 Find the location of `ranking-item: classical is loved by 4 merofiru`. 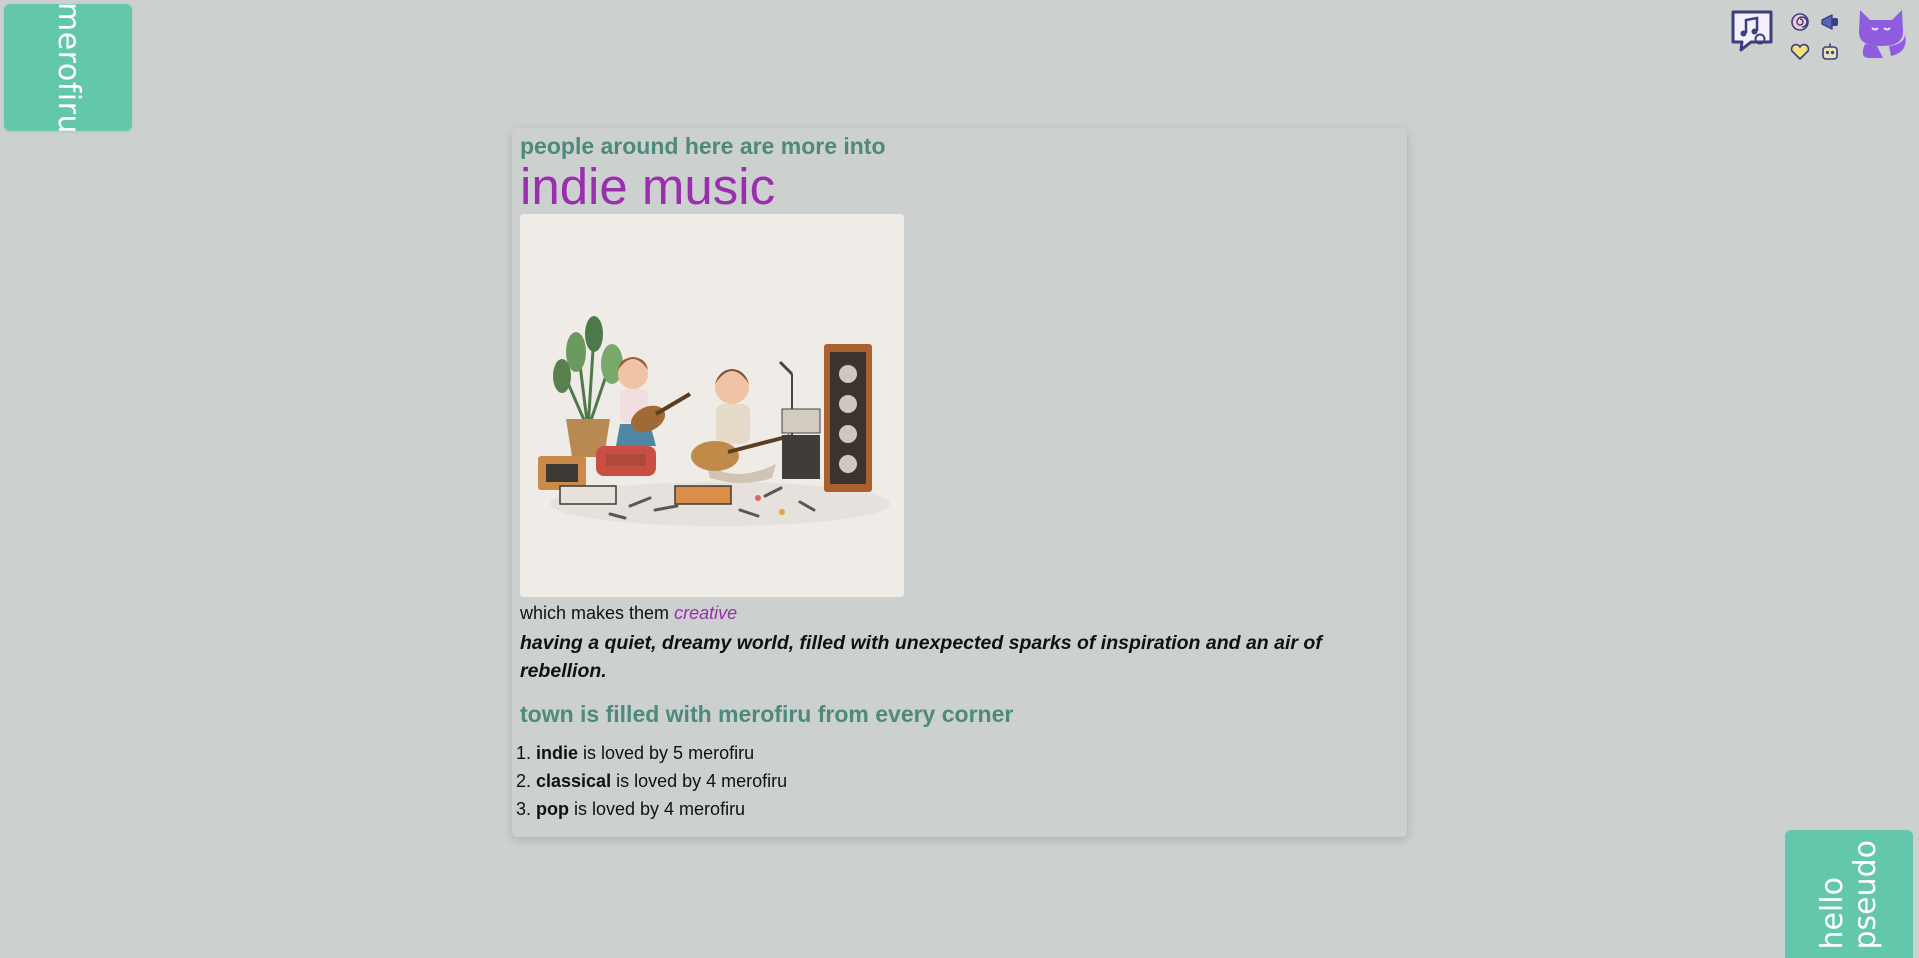

ranking-item: classical is loved by 4 merofiru is located at coordinates (967, 781).